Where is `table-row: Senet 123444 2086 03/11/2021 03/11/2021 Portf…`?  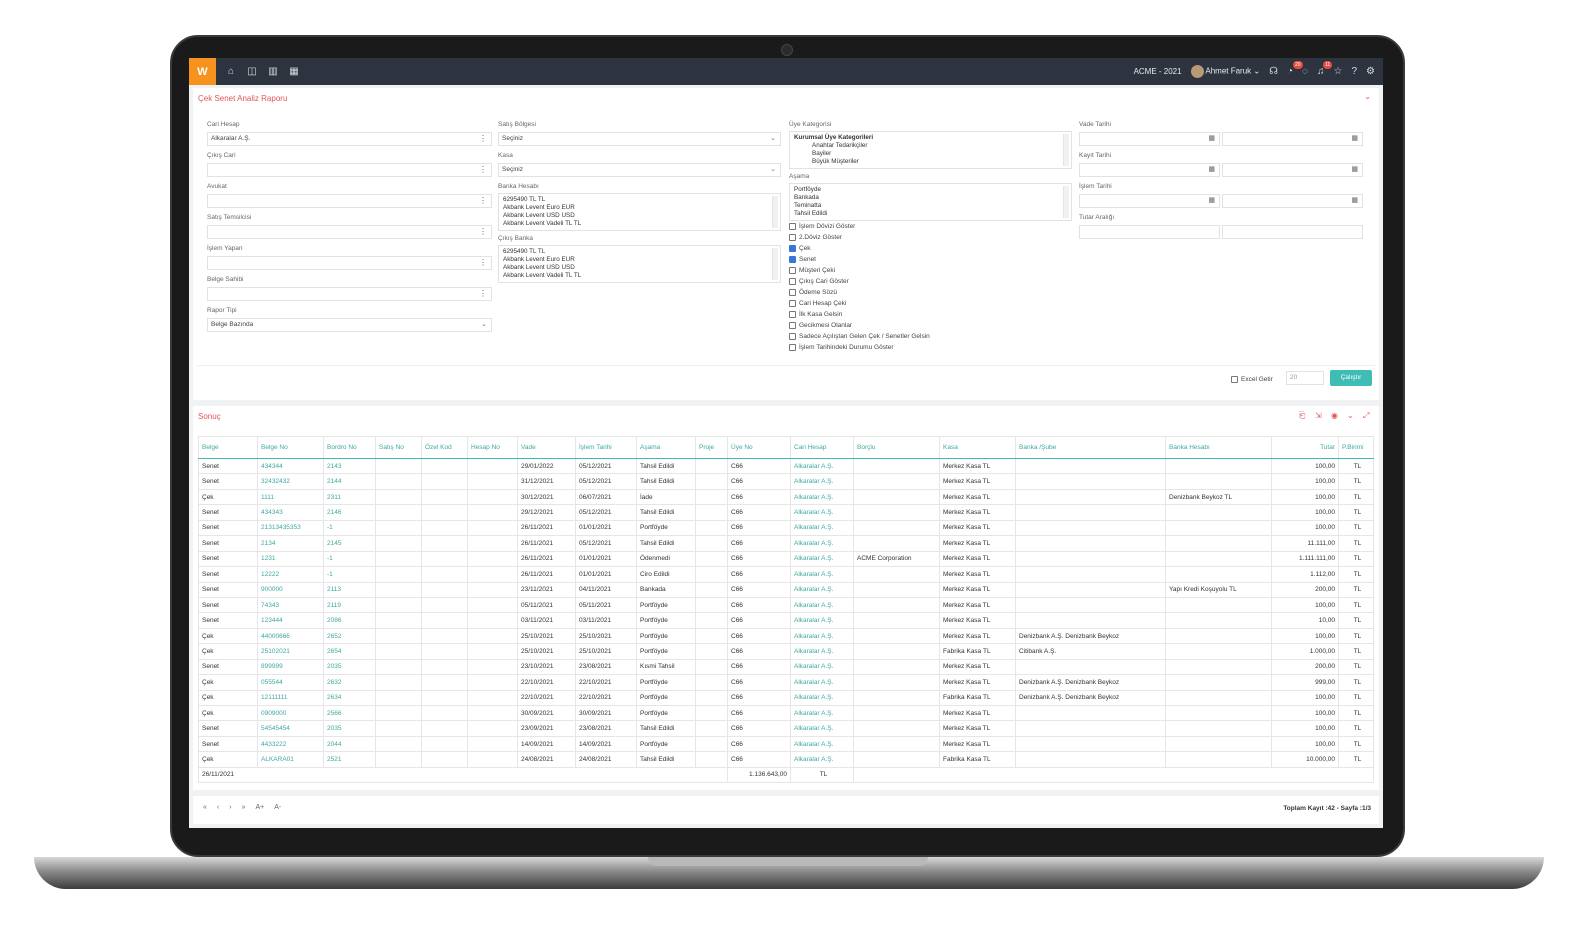
table-row: Senet 123444 2086 03/11/2021 03/11/2021 Portf… is located at coordinates (786, 620).